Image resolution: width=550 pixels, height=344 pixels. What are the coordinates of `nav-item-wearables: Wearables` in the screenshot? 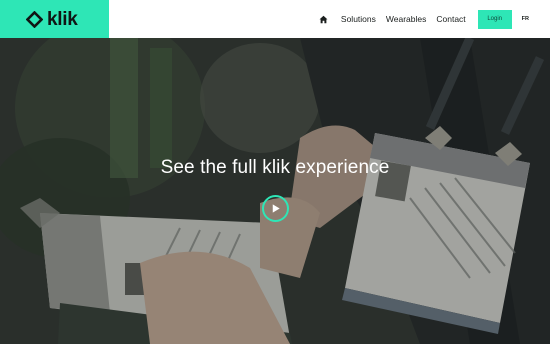 It's located at (406, 19).